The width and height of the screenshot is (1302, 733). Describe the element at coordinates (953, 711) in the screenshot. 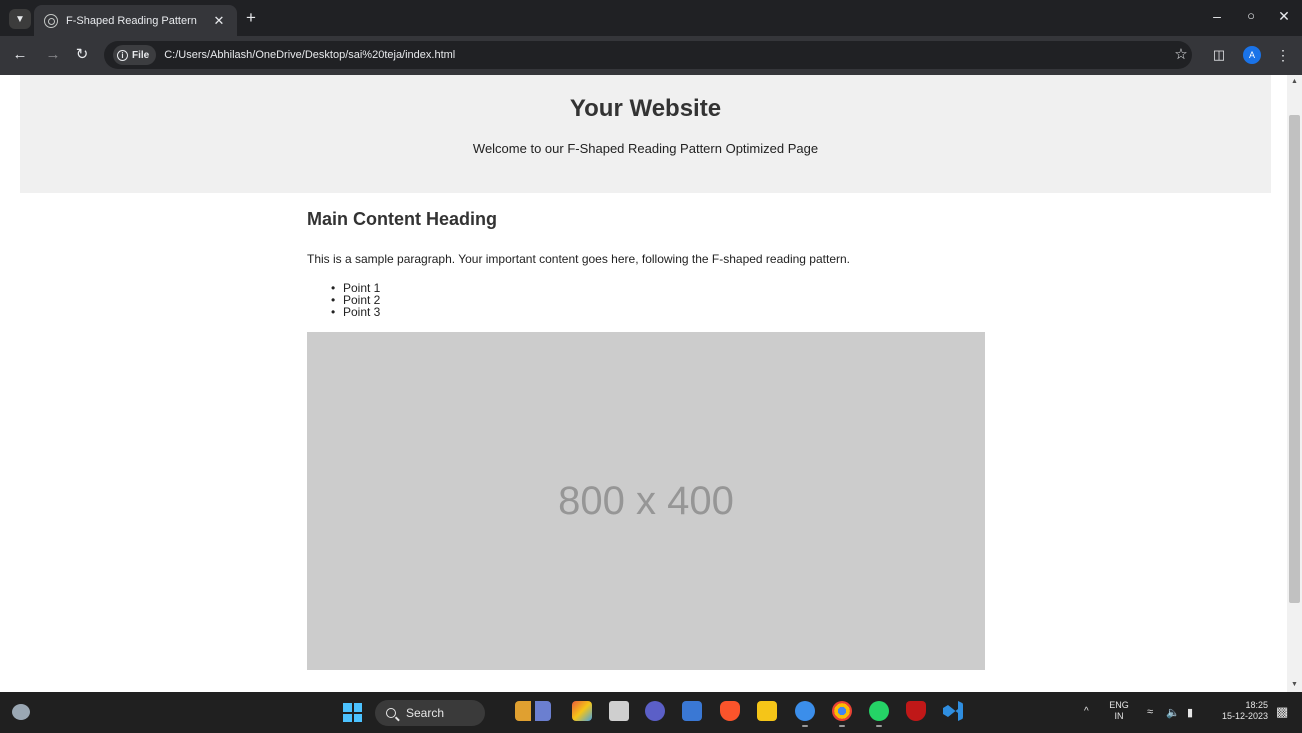

I see `vscode-icon` at that location.